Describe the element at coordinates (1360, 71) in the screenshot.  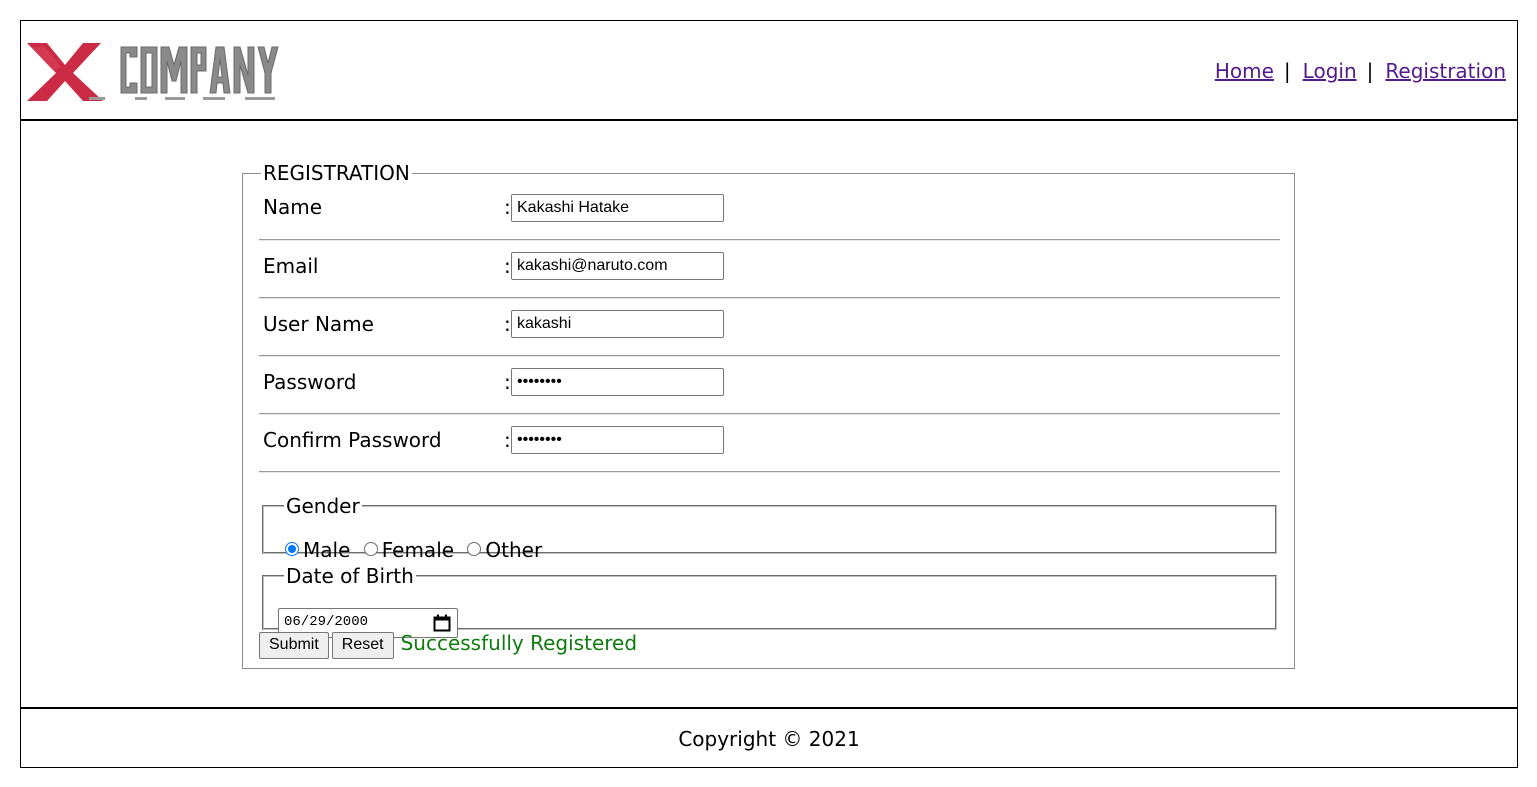
I see `top-nav: Home | Login | Registration` at that location.